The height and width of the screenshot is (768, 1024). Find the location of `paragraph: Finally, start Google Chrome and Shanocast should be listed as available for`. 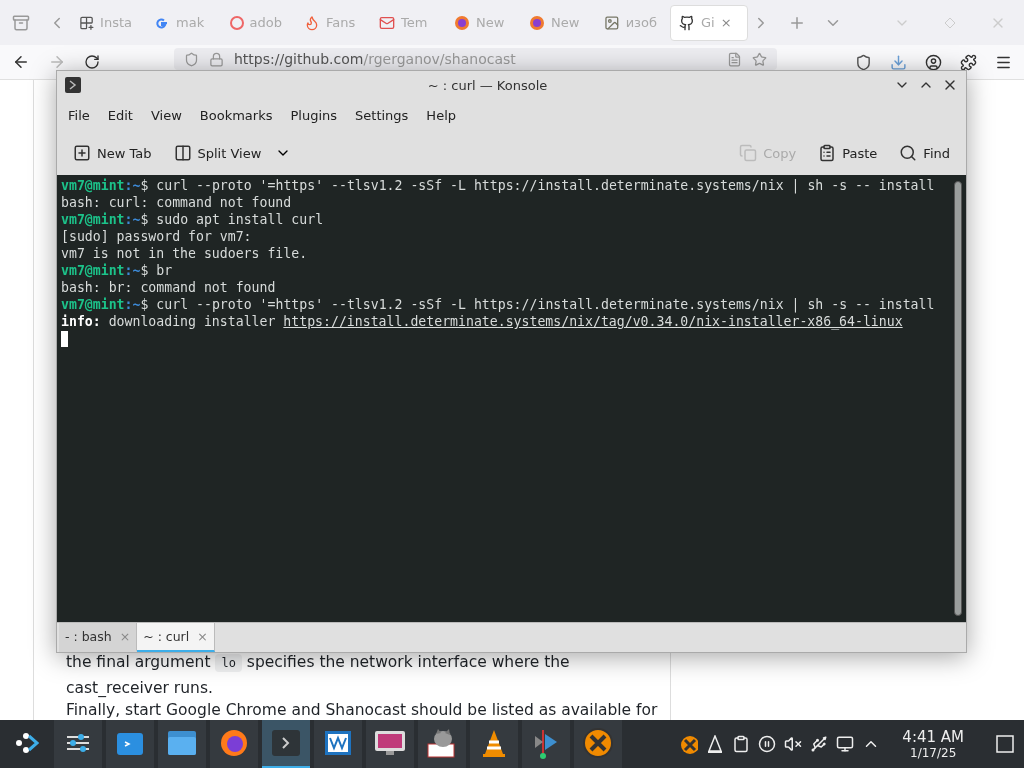

paragraph: Finally, start Google Chrome and Shanocast should be listed as available for is located at coordinates (362, 710).